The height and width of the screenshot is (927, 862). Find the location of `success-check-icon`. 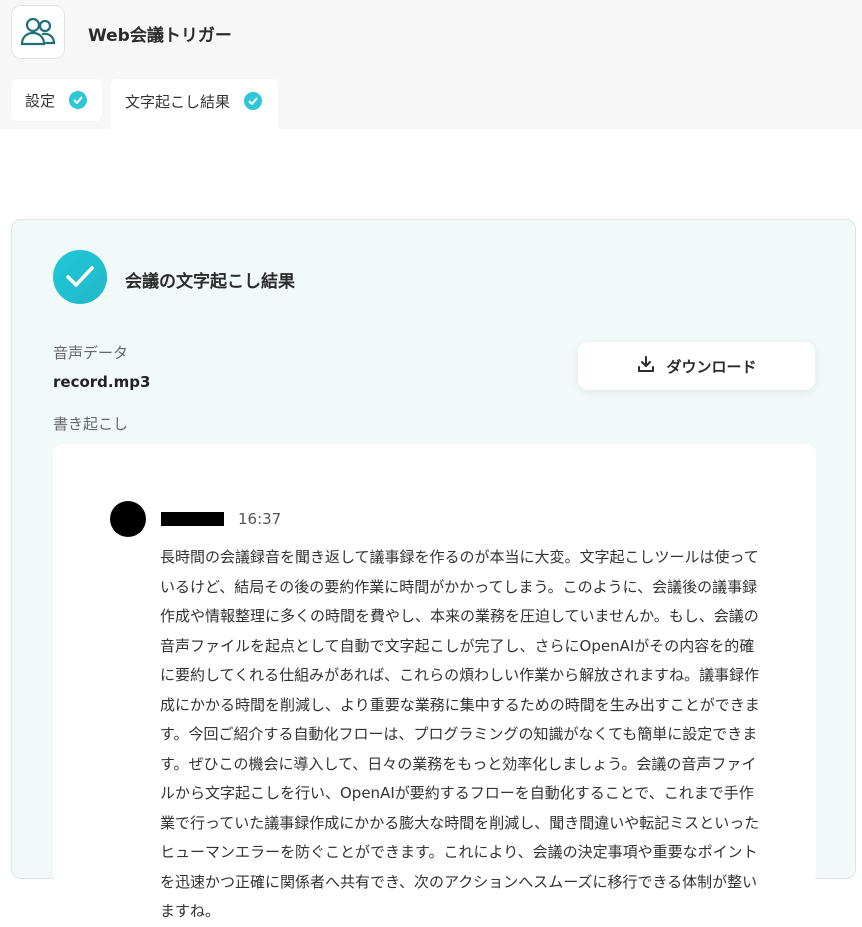

success-check-icon is located at coordinates (80, 277).